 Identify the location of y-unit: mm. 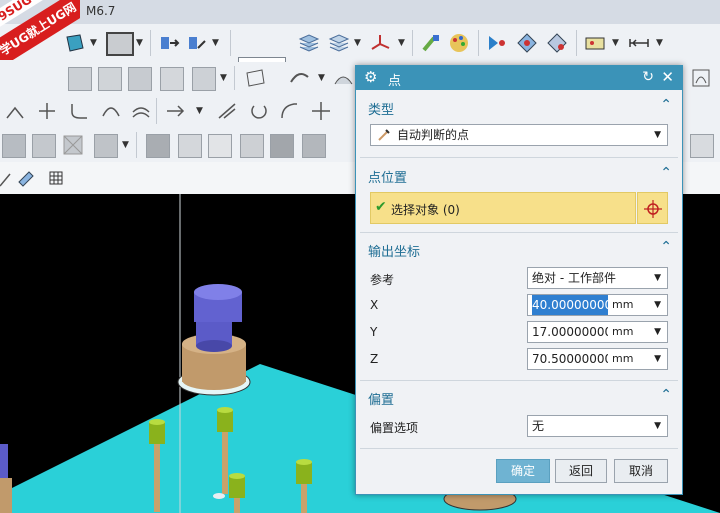
(623, 331).